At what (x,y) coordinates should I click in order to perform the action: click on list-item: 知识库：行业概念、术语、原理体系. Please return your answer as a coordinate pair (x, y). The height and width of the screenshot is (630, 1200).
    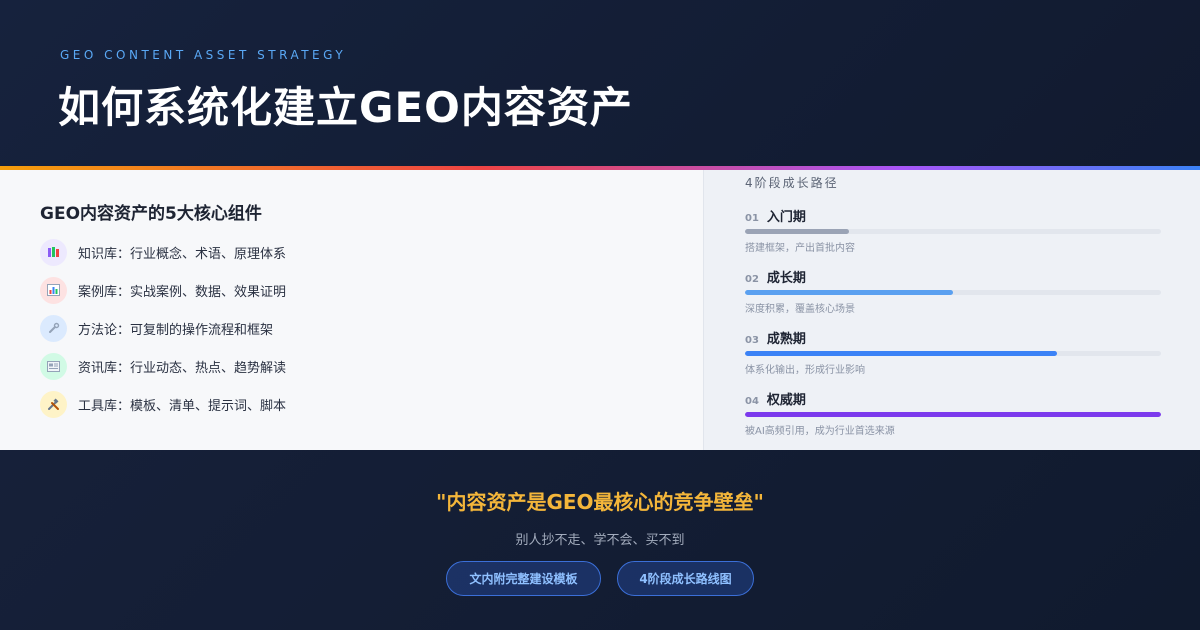
    Looking at the image, I should click on (163, 252).